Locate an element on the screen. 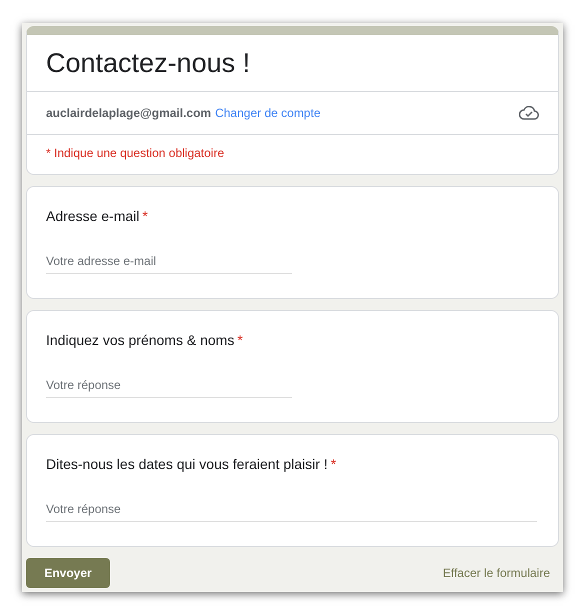 This screenshot has width=585, height=614. submit-button: Envoyer is located at coordinates (68, 573).